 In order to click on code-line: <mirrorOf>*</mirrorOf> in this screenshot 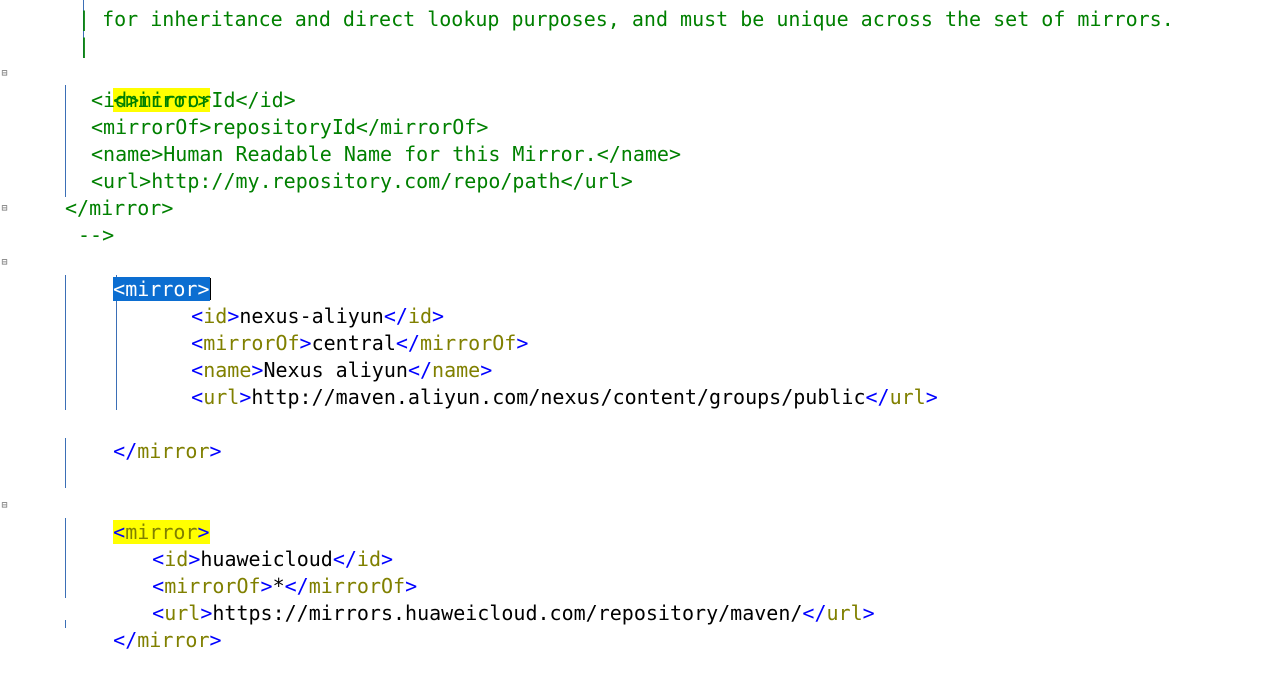, I will do `click(285, 586)`.